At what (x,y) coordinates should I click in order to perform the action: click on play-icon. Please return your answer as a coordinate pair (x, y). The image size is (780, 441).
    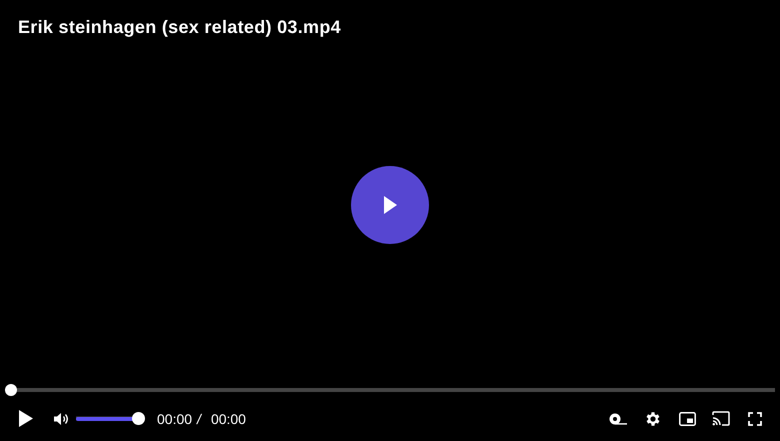
    Looking at the image, I should click on (390, 205).